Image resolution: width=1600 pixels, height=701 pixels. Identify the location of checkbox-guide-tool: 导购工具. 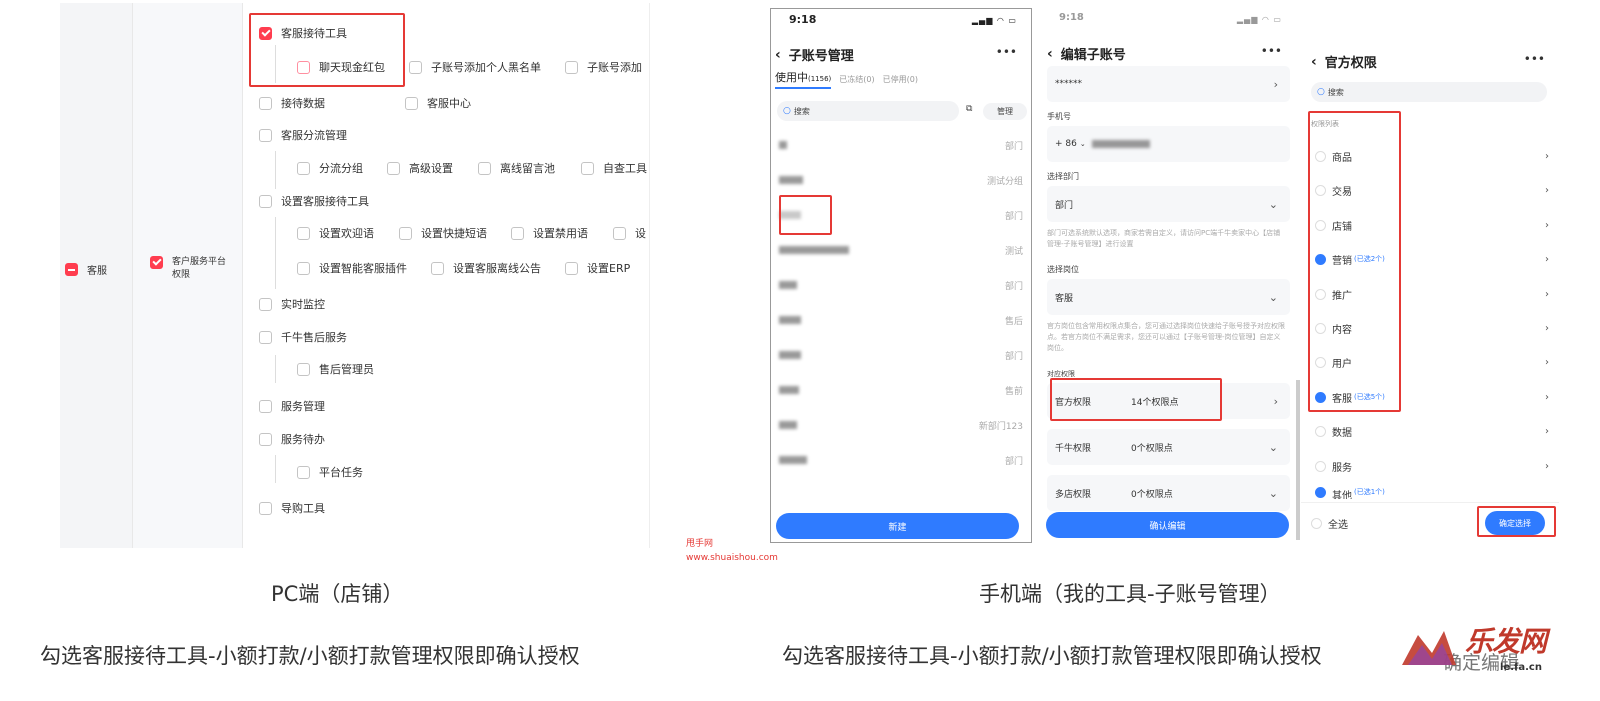
(292, 508).